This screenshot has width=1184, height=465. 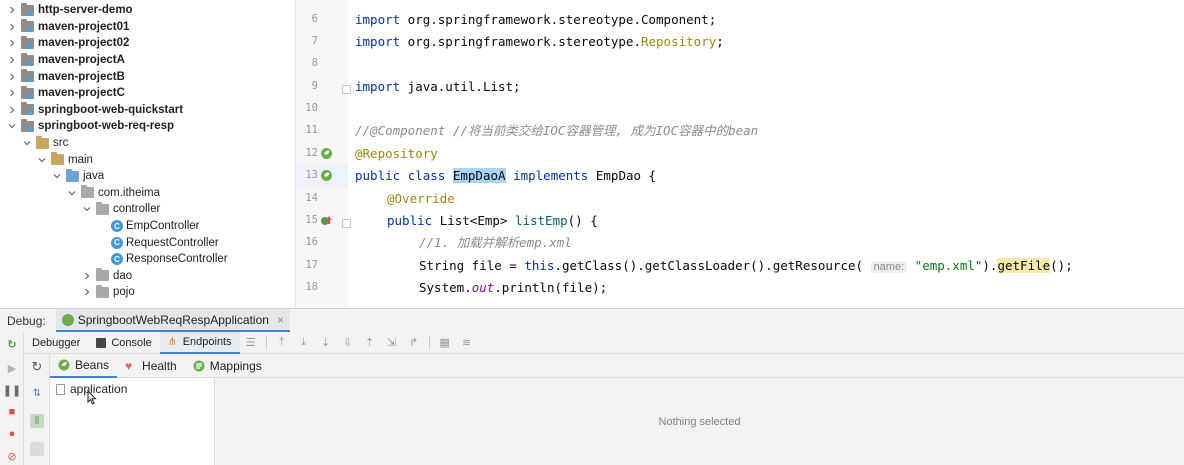 What do you see at coordinates (370, 343) in the screenshot?
I see `step-out-icon: ⇡` at bounding box center [370, 343].